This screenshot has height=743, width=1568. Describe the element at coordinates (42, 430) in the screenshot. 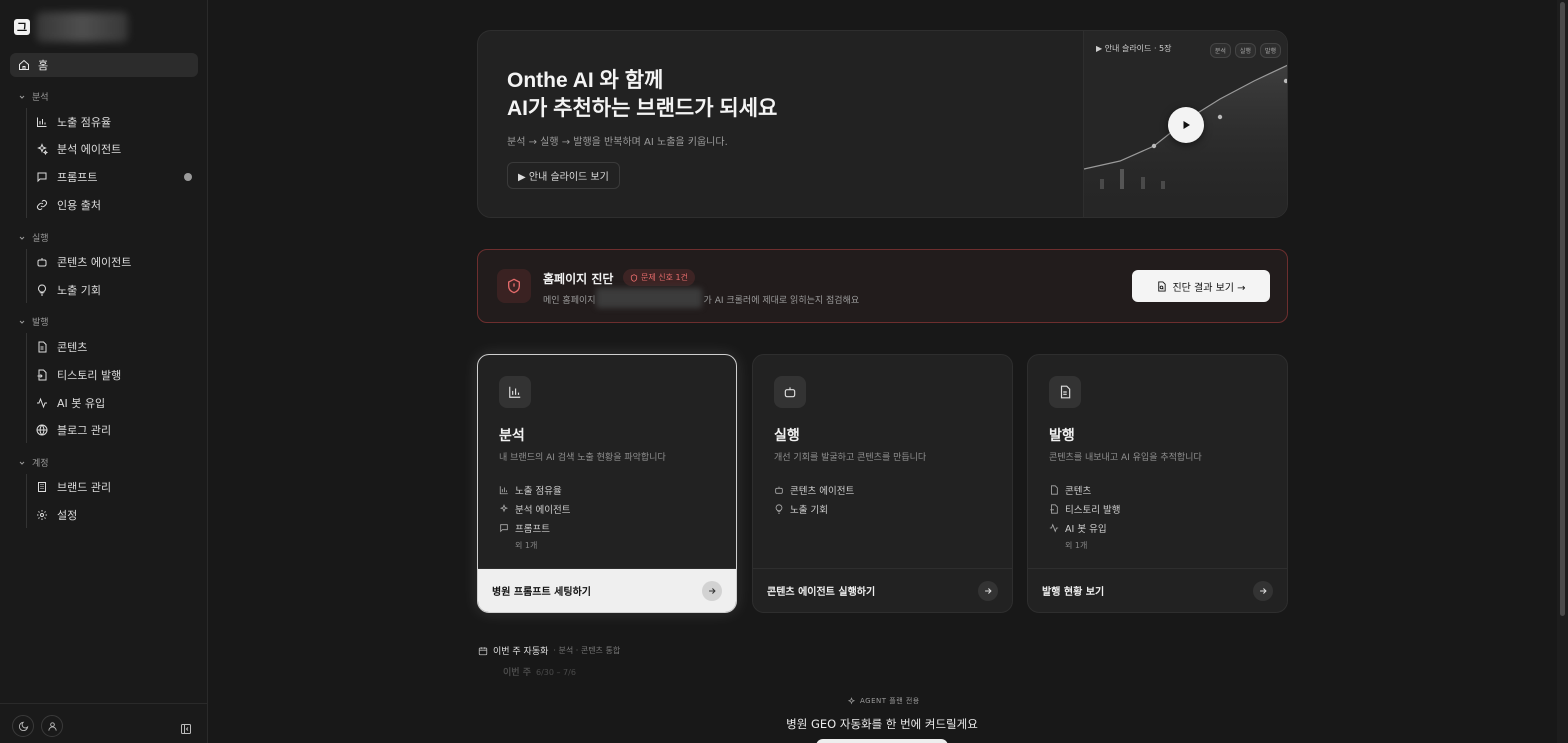

I see `globe-icon` at that location.